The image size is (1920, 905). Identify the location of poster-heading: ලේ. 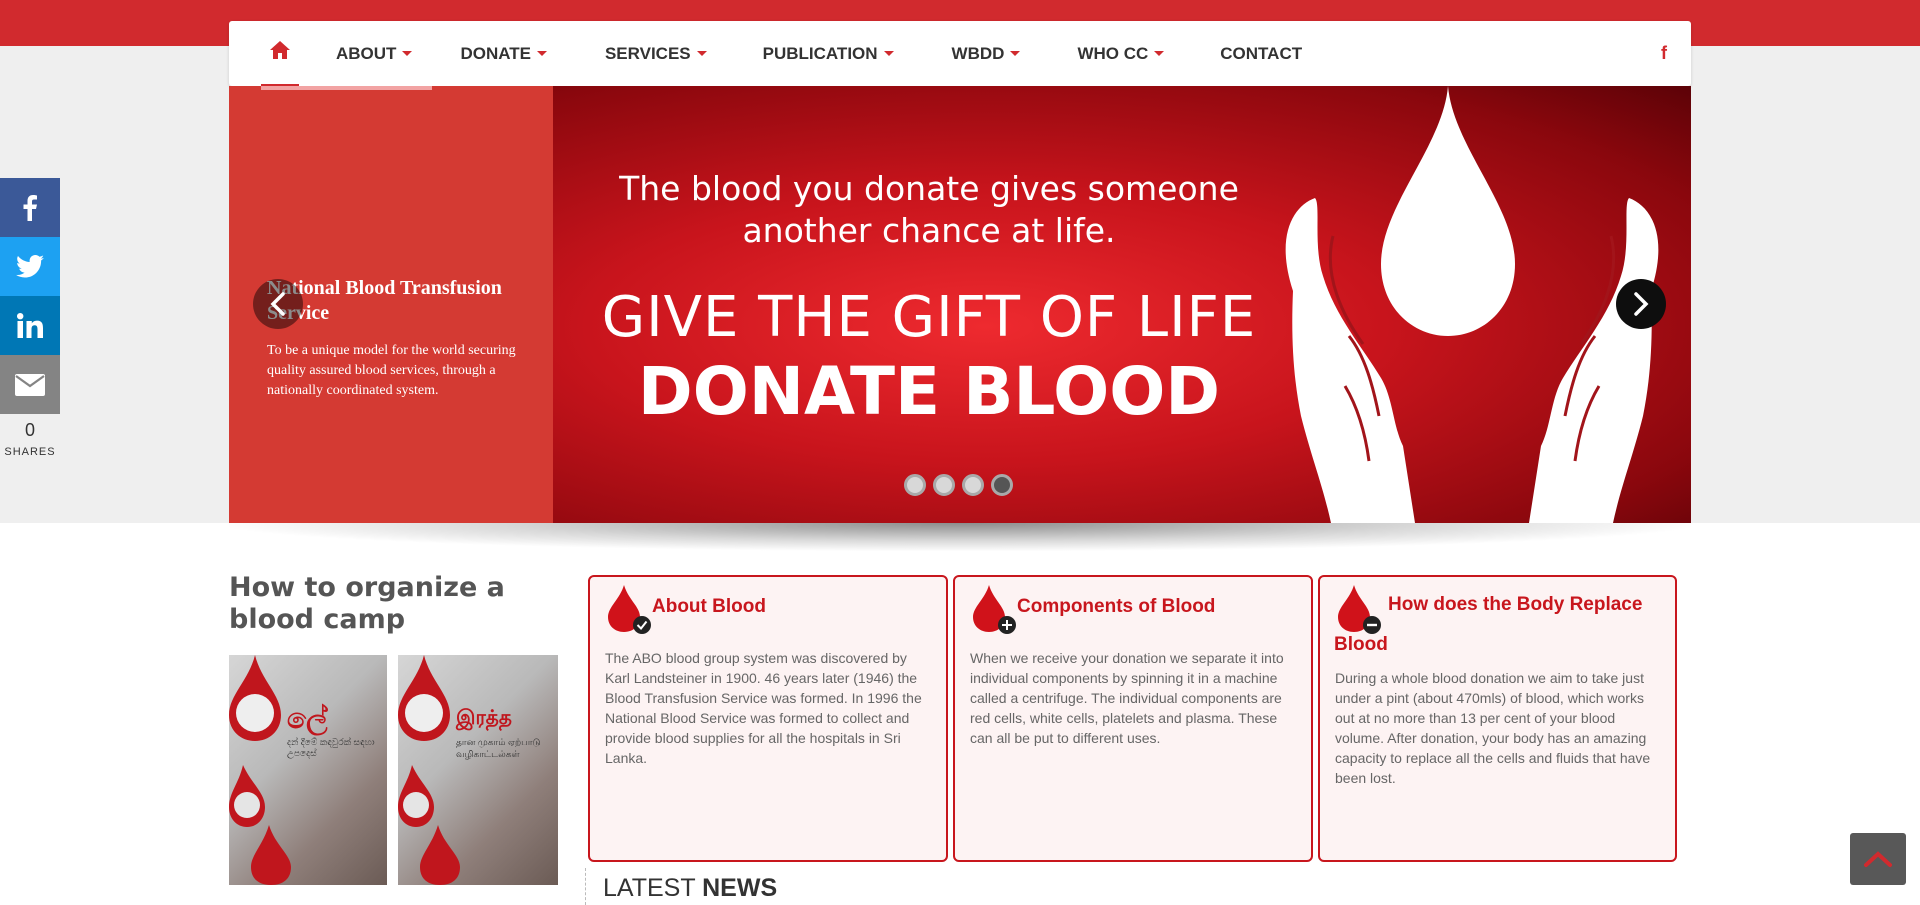
(307, 718).